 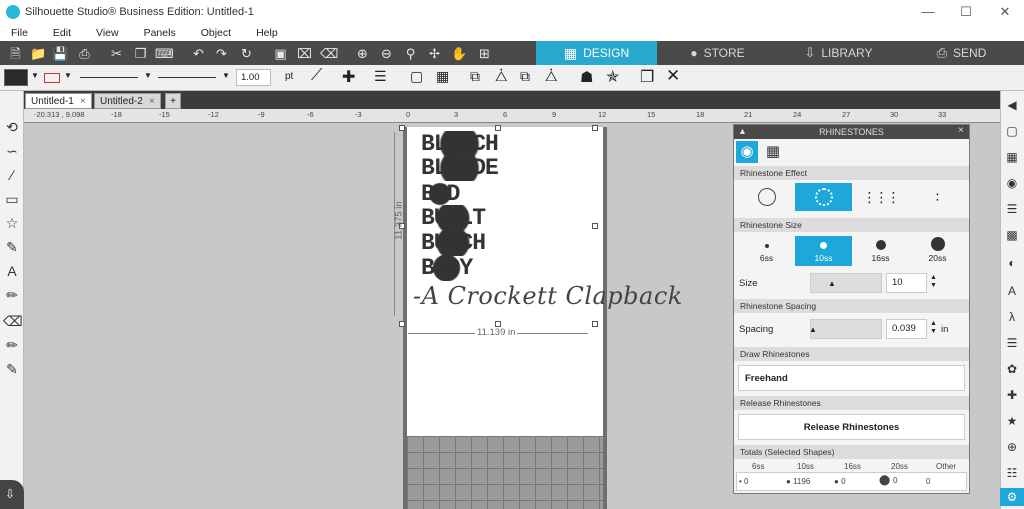 I want to click on line-tool-icon: ∕, so click(x=12, y=175).